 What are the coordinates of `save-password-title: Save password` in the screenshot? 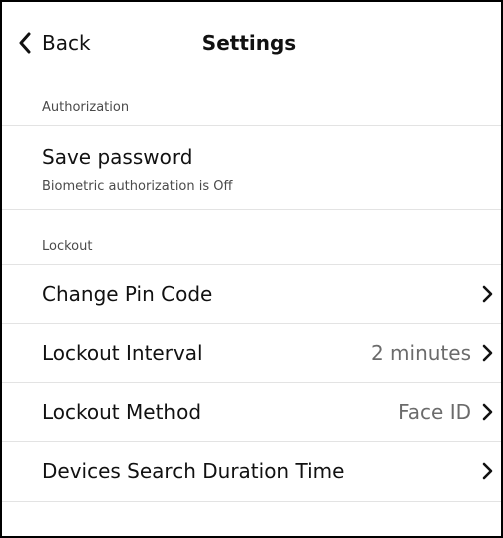 It's located at (117, 157).